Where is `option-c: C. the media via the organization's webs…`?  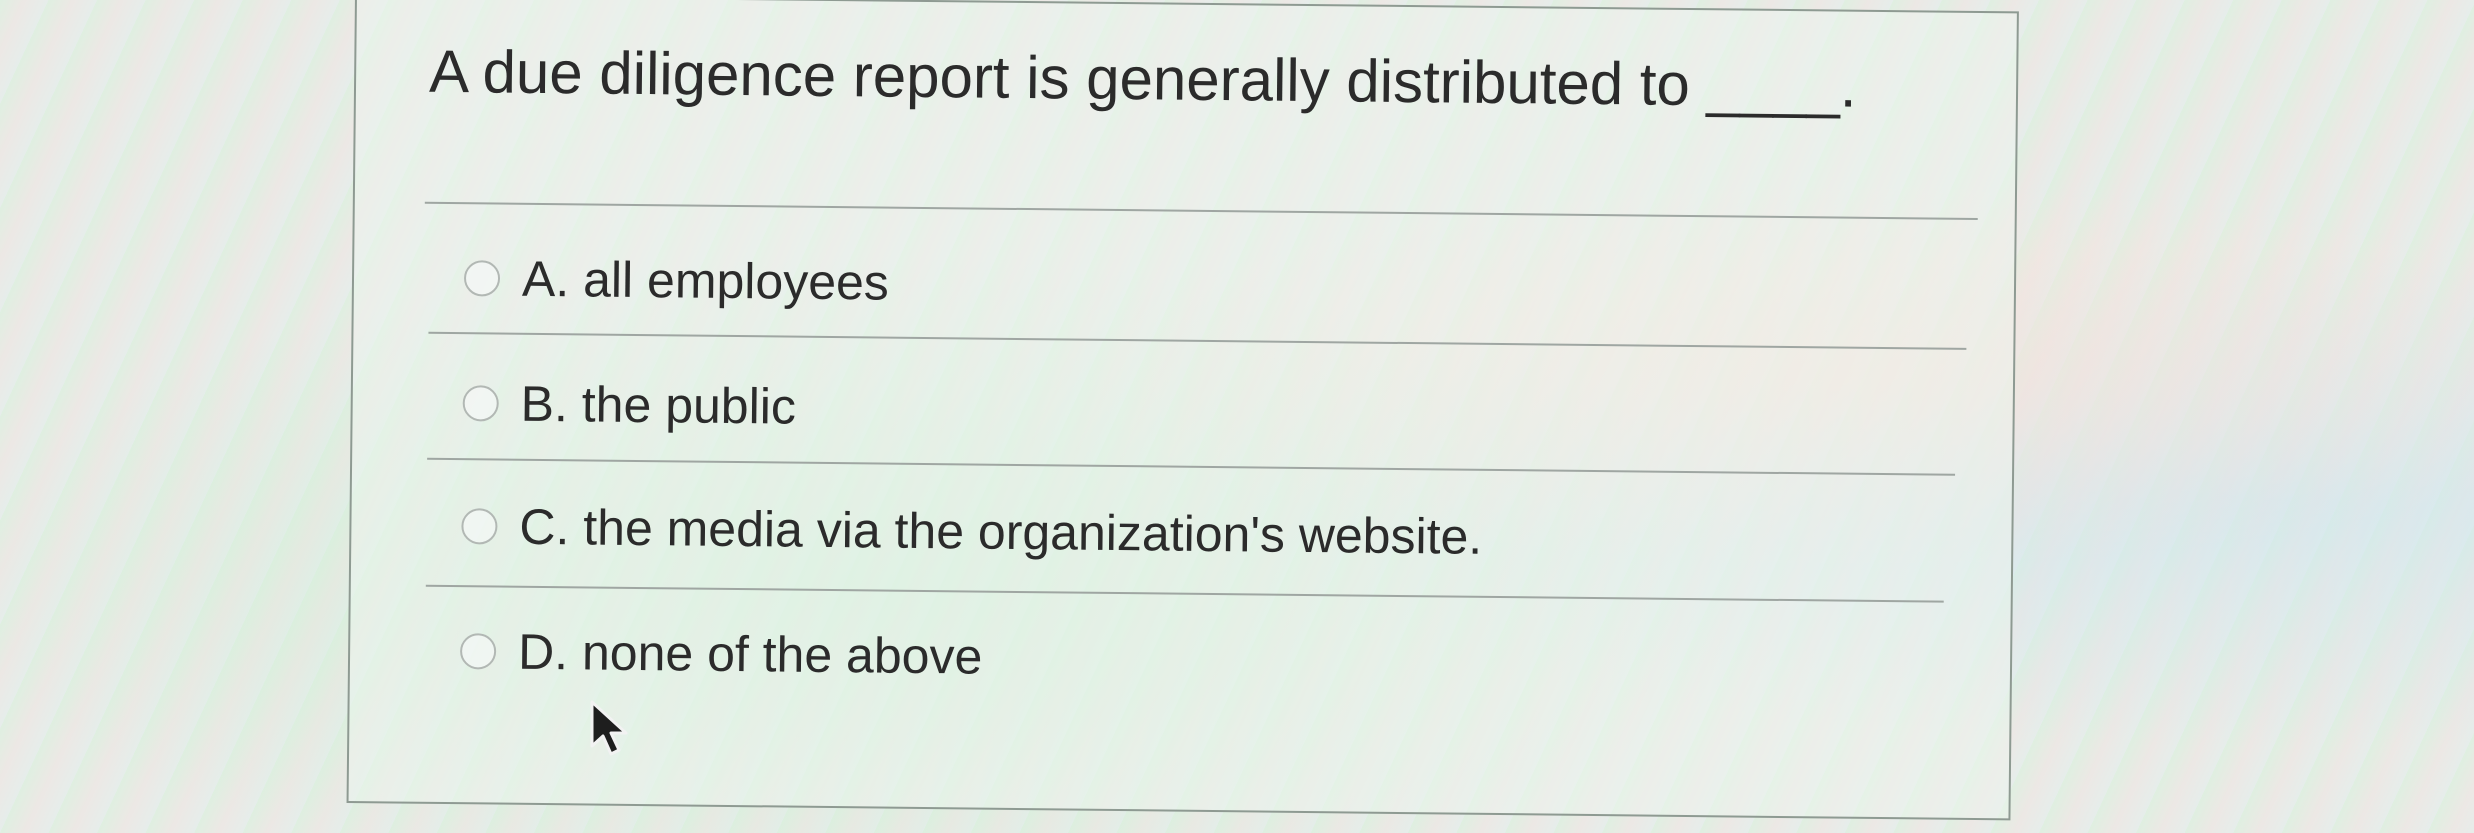 option-c: C. the media via the organization's webs… is located at coordinates (972, 531).